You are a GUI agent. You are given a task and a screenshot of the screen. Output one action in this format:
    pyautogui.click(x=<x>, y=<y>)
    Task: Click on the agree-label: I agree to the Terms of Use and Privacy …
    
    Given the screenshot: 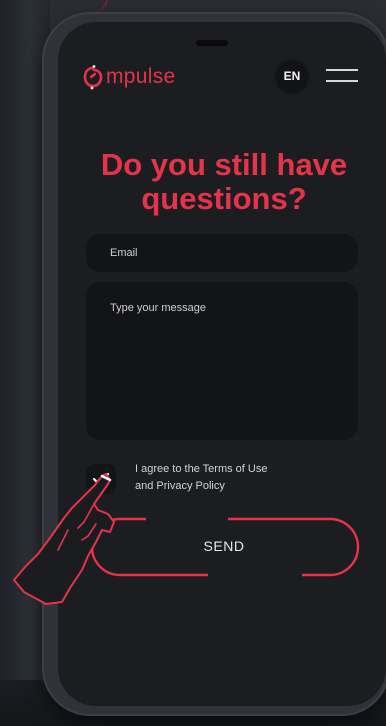 What is the action you would take?
    pyautogui.click(x=235, y=478)
    